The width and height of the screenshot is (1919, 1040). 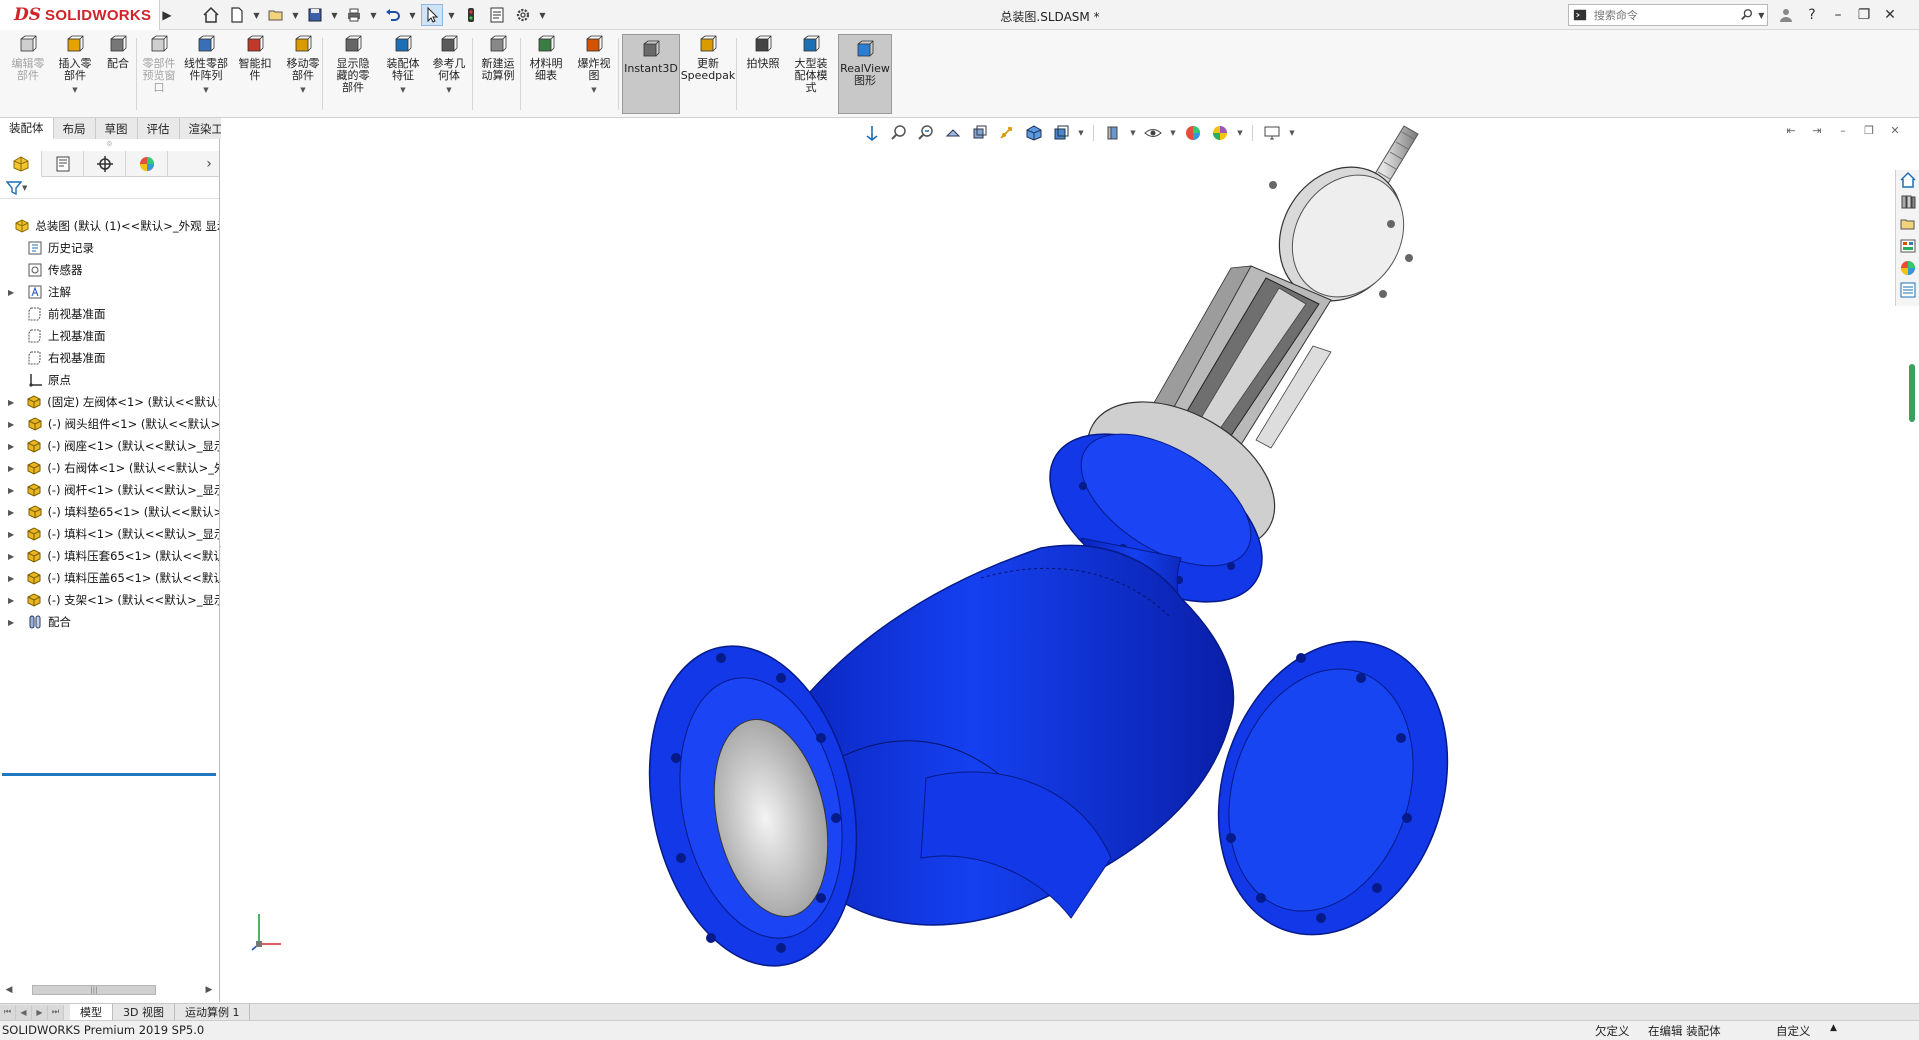 I want to click on cm-tab-0: 装配体, so click(x=27, y=128).